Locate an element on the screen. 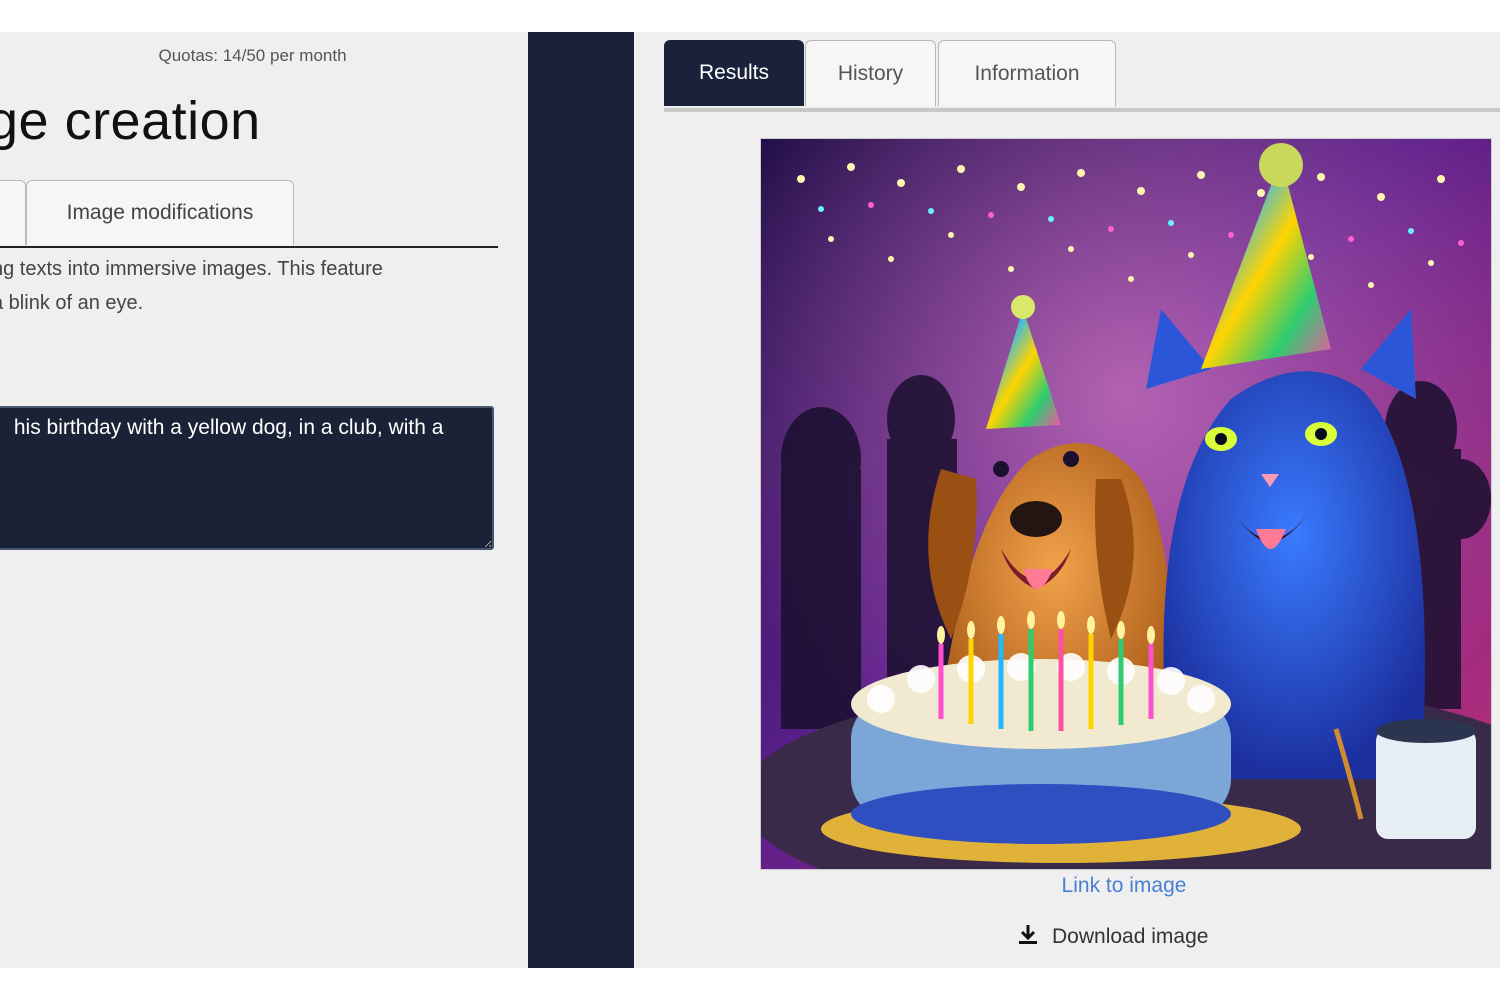 Image resolution: width=1500 pixels, height=1000 pixels. tab-history: History is located at coordinates (870, 73).